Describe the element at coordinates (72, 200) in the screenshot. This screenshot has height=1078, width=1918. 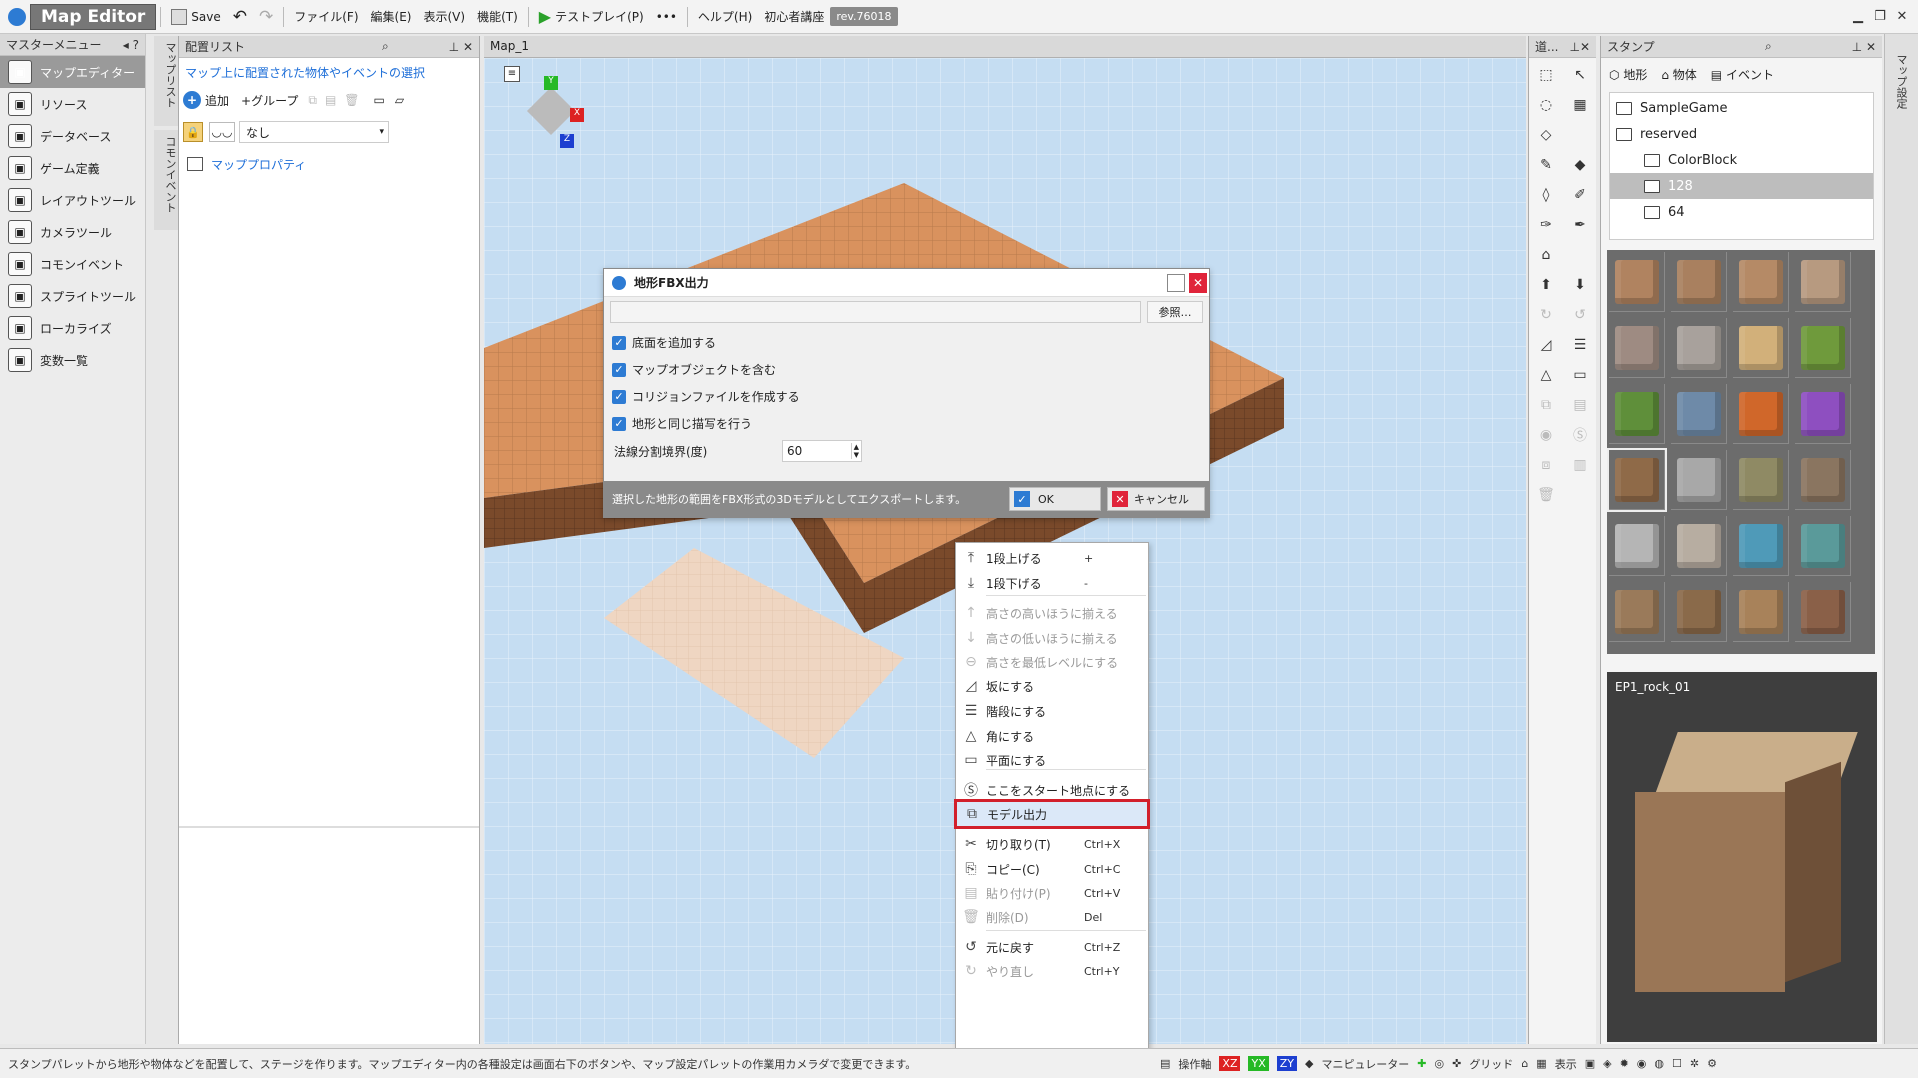
I see `master-menu-item: ▣ レイアウトツール` at that location.